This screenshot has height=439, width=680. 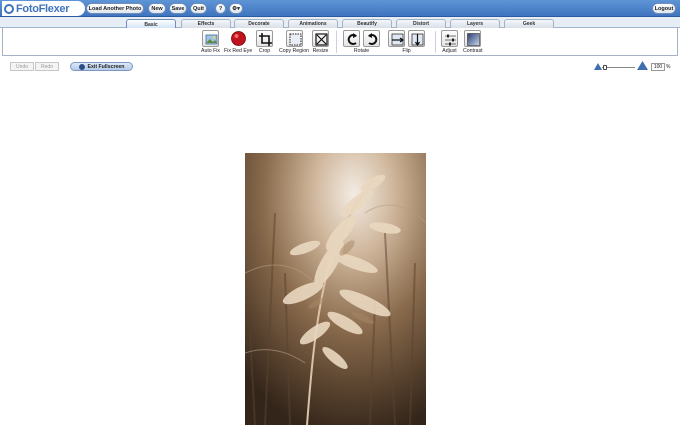 What do you see at coordinates (416, 38) in the screenshot?
I see `flip-vertical-icon` at bounding box center [416, 38].